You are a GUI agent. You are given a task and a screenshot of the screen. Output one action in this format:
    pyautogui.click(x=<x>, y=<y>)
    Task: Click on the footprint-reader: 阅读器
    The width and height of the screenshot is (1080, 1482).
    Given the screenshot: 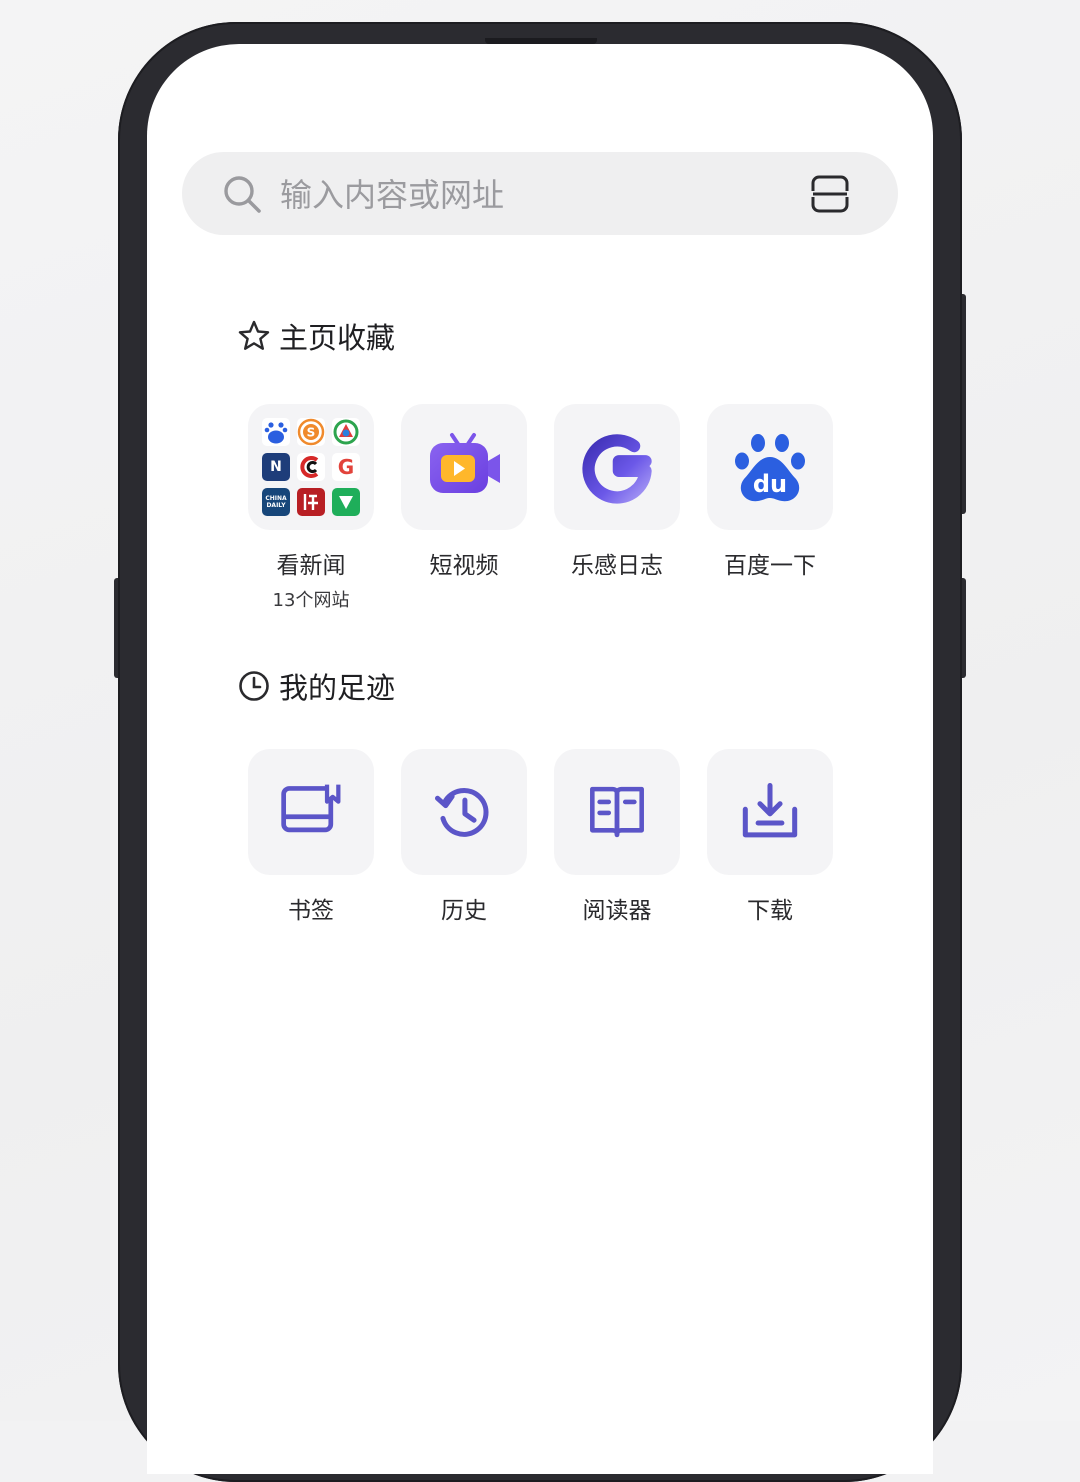 What is the action you would take?
    pyautogui.click(x=617, y=837)
    